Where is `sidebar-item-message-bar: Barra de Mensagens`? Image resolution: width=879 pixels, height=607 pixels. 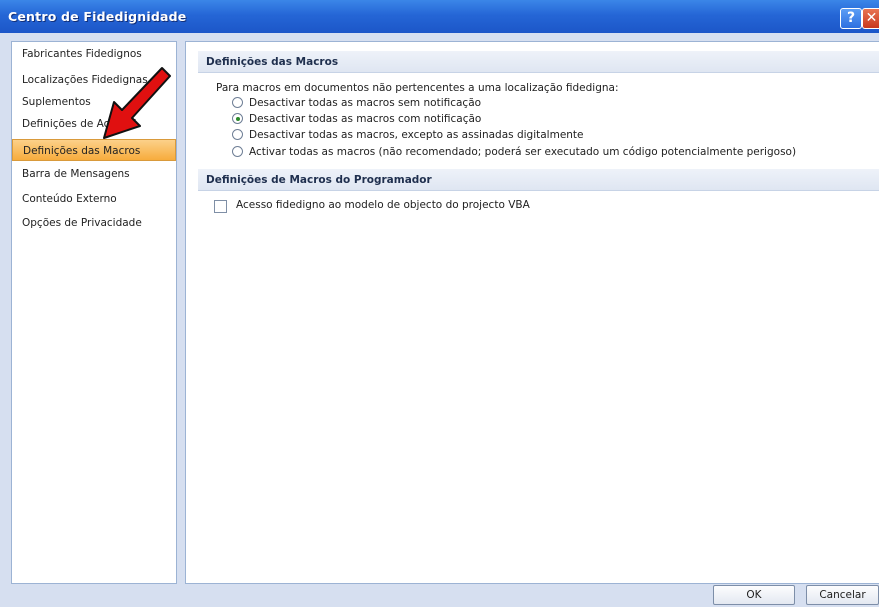
sidebar-item-message-bar: Barra de Mensagens is located at coordinates (94, 174).